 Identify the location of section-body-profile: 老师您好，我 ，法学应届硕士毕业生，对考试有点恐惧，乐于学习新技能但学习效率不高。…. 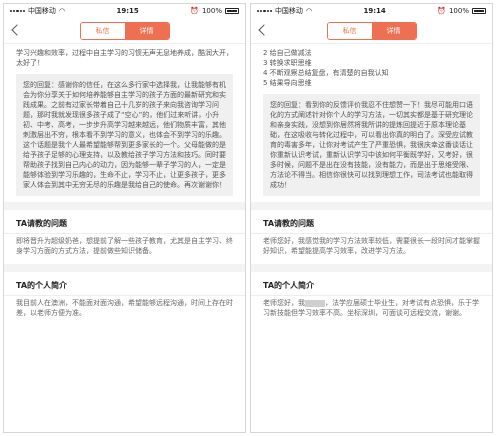
(371, 310).